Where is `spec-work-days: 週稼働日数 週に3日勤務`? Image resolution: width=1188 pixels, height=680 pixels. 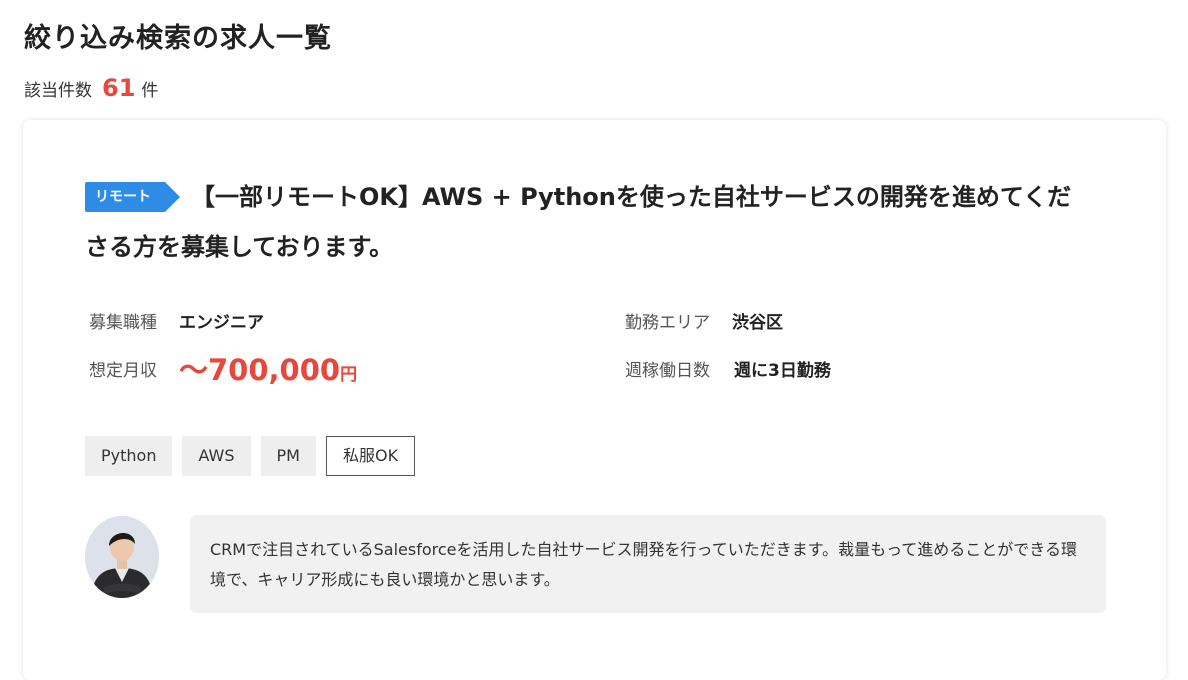
spec-work-days: 週稼働日数 週に3日勤務 is located at coordinates (728, 368).